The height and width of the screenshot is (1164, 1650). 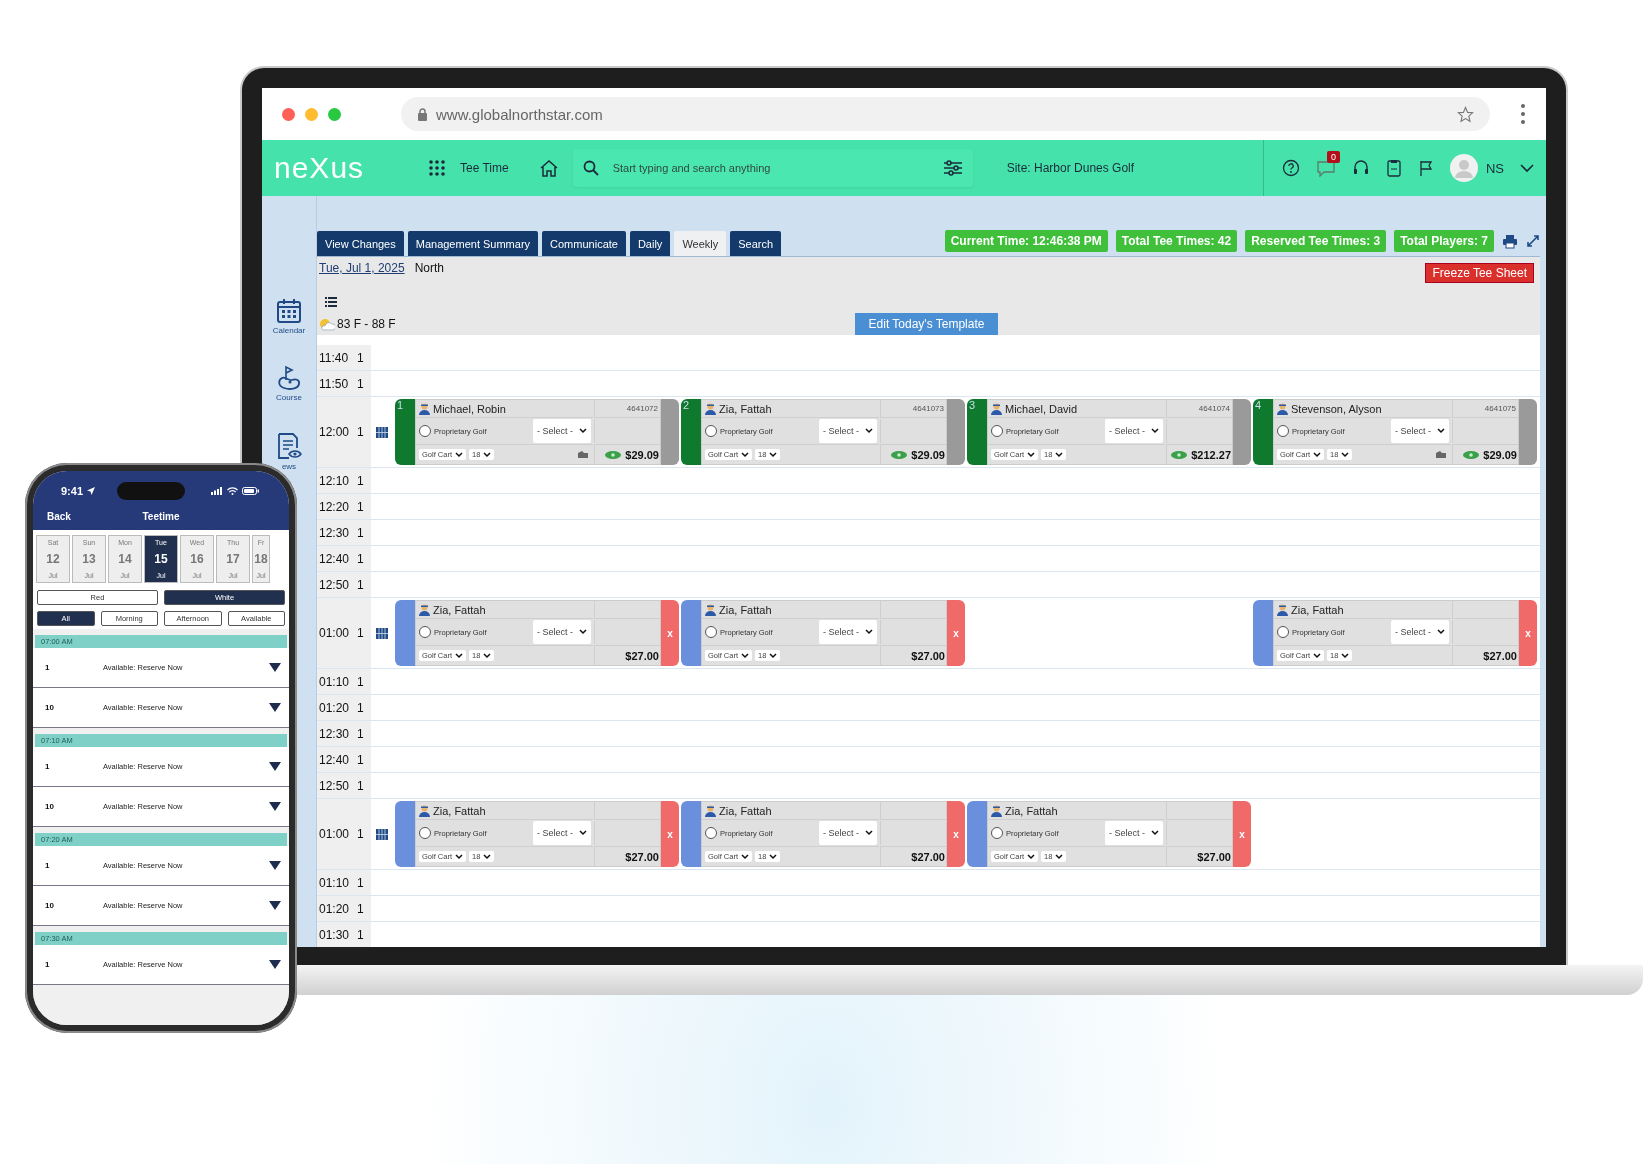 I want to click on expand-icon, so click(x=1533, y=241).